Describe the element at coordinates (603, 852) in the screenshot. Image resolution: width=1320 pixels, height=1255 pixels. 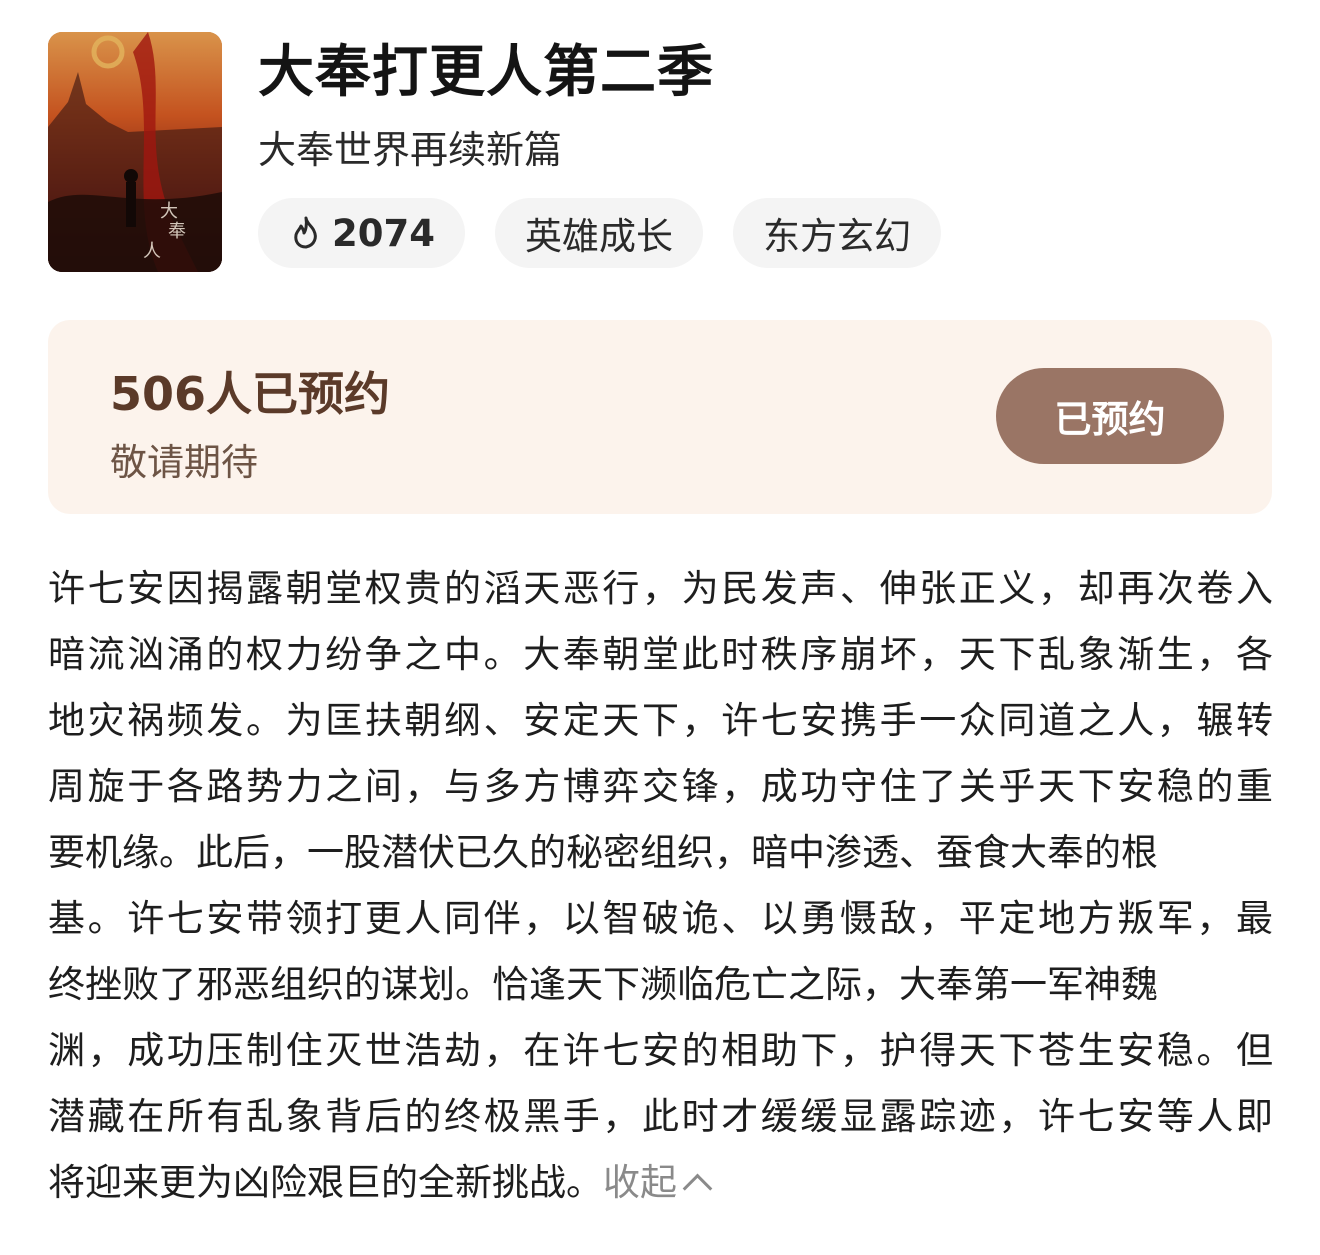
I see `description-line: 要机缘。此后，一股潜伏已久的秘密组织，暗中渗透、蚕食大奉的根` at that location.